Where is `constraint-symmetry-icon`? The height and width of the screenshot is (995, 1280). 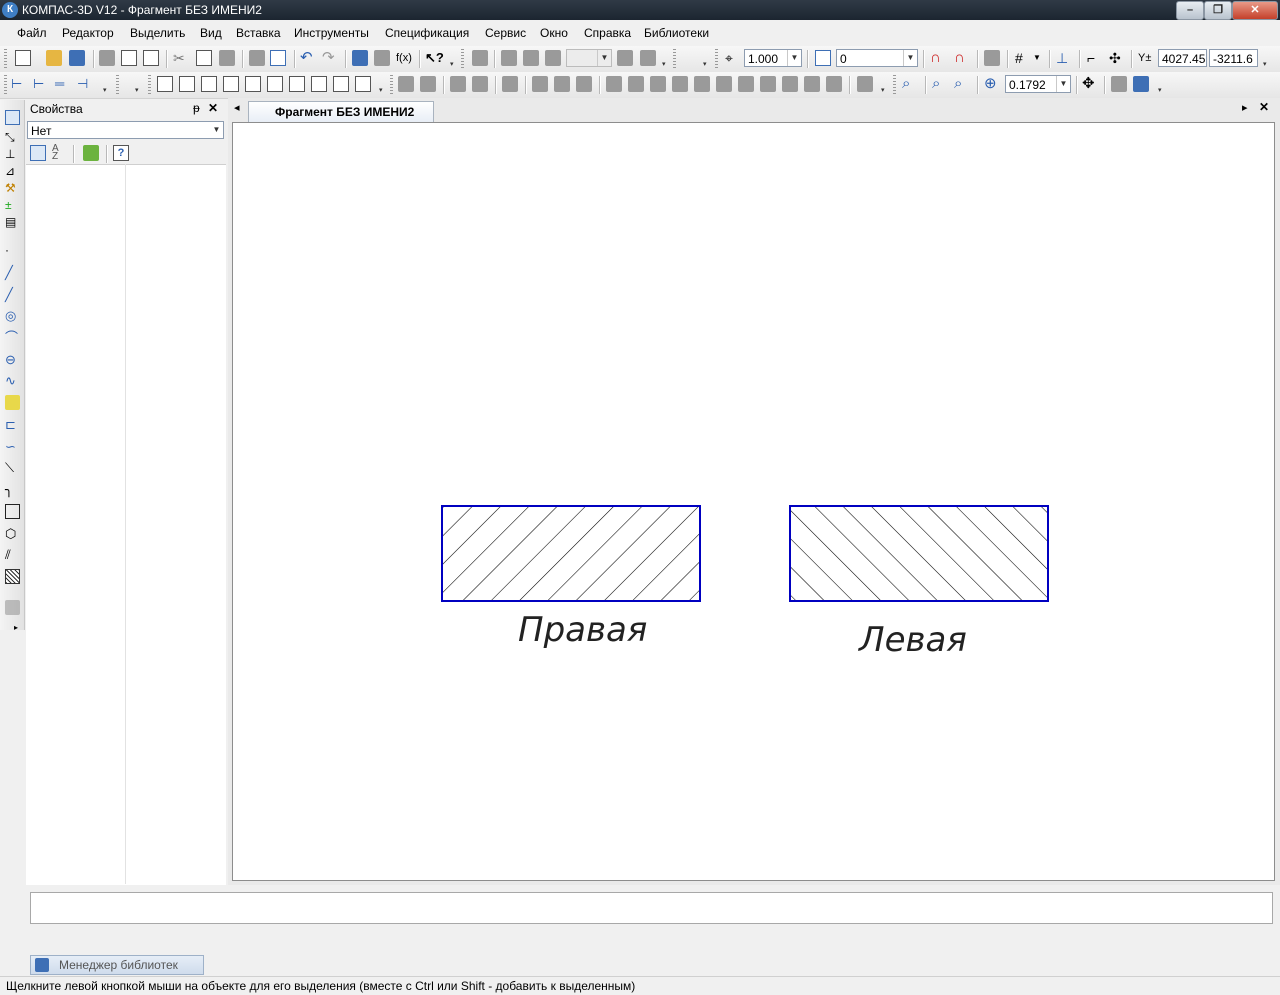
constraint-symmetry-icon is located at coordinates (297, 84).